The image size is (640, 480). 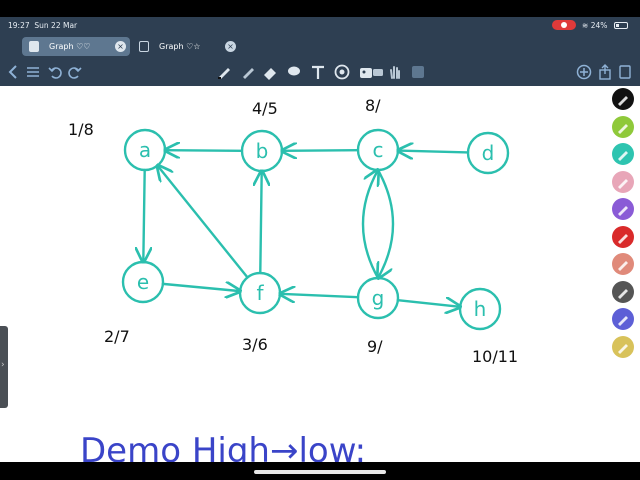 What do you see at coordinates (378, 298) in the screenshot?
I see `node-label-g: g` at bounding box center [378, 298].